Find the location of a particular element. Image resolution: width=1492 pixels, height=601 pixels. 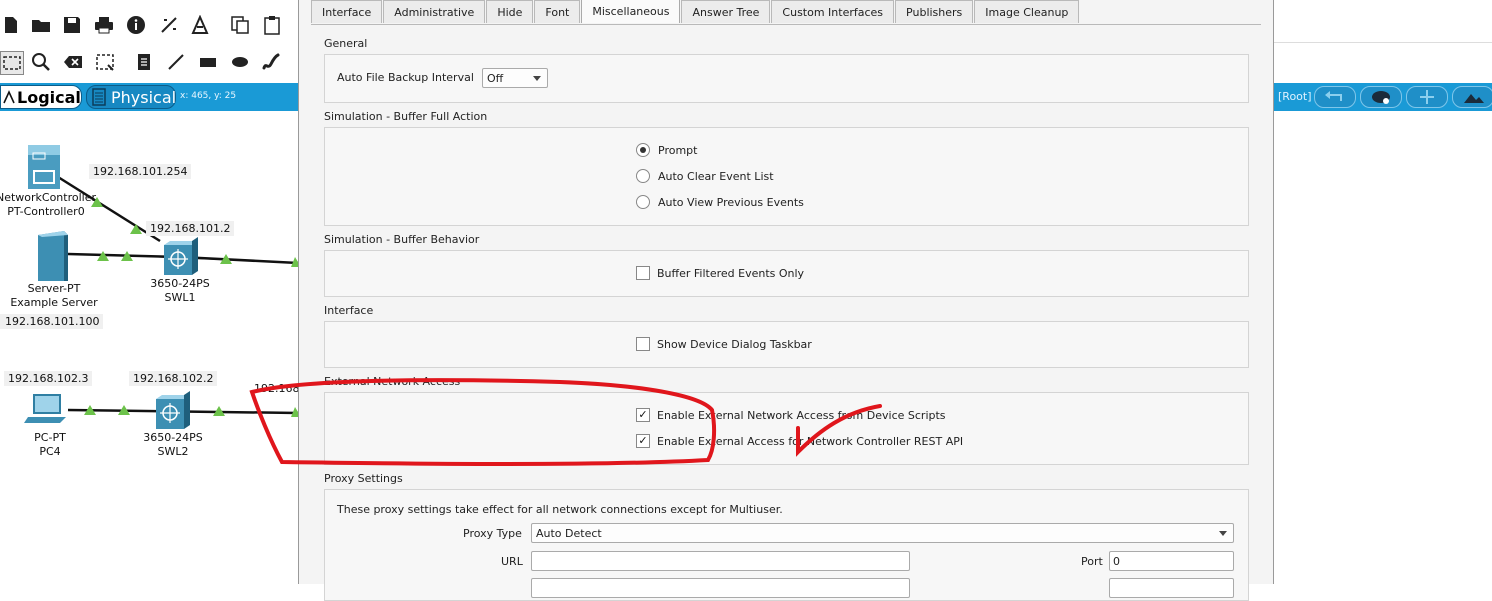

delete-icon is located at coordinates (73, 62).